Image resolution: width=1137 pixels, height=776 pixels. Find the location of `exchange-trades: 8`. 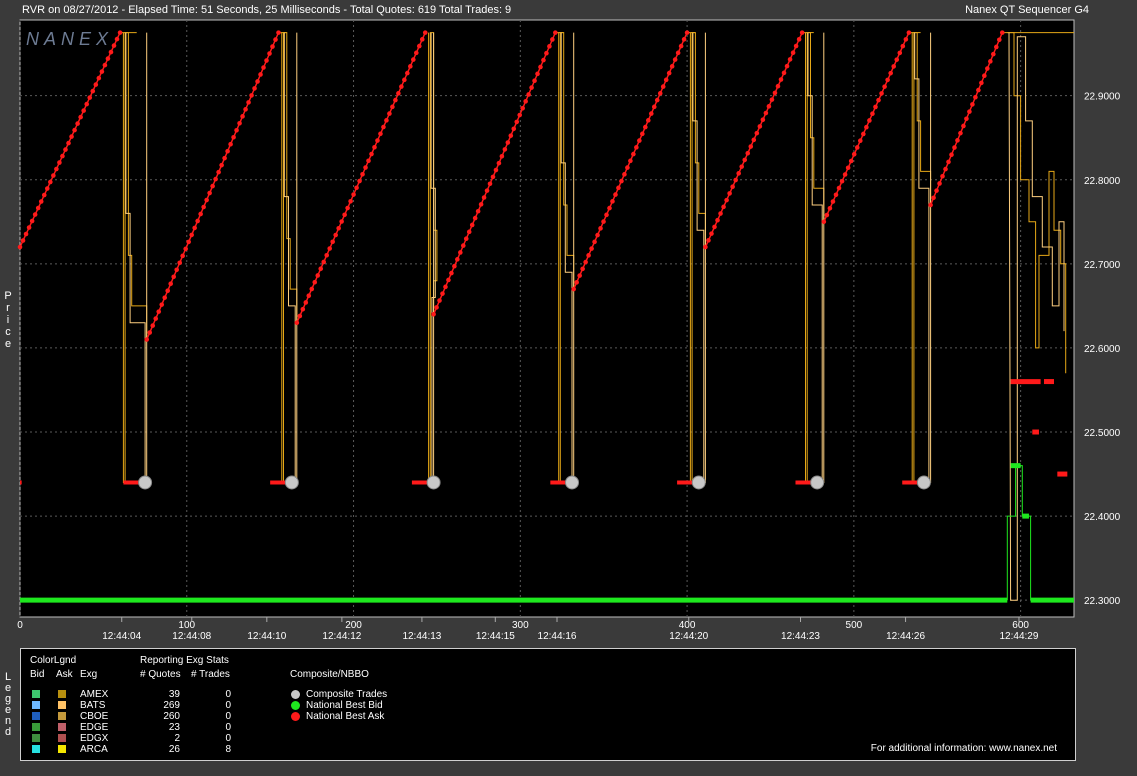

exchange-trades: 8 is located at coordinates (228, 749).